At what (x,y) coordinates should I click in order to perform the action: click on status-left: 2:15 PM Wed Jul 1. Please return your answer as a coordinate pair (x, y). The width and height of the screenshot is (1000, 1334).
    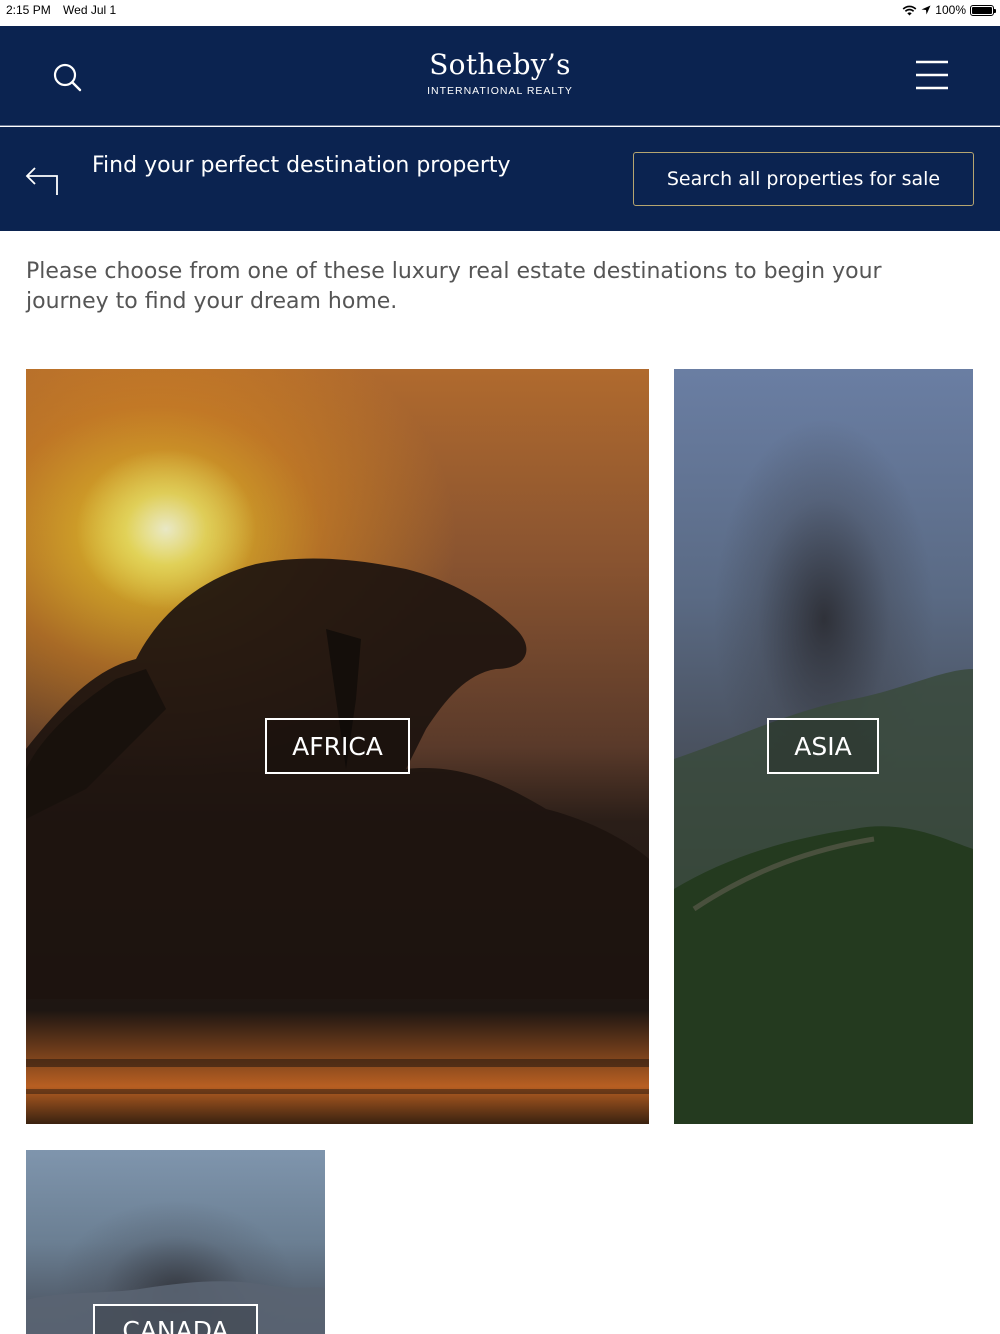
    Looking at the image, I should click on (65, 10).